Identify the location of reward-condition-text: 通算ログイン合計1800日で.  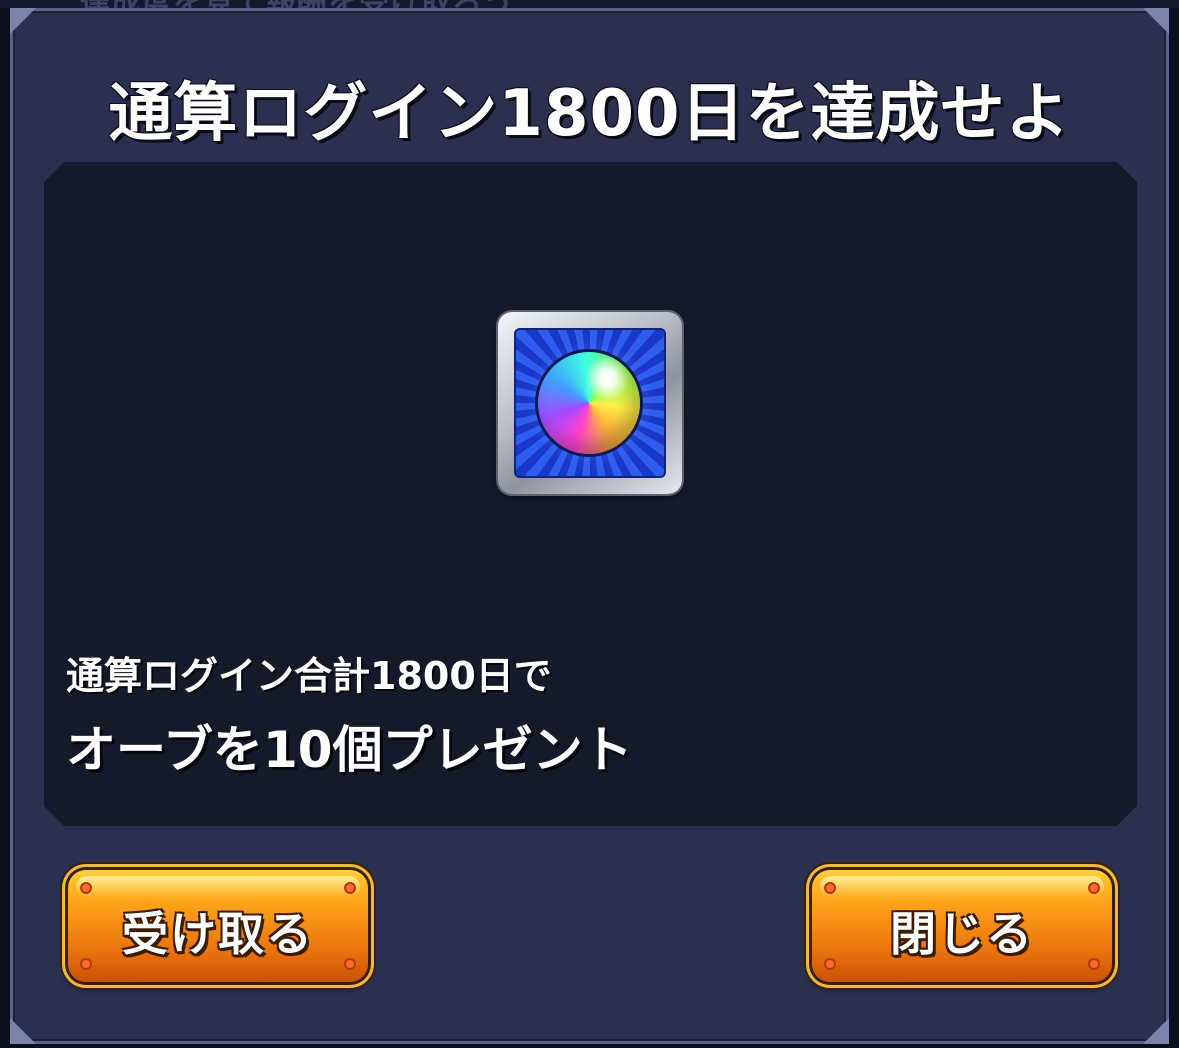
(309, 676).